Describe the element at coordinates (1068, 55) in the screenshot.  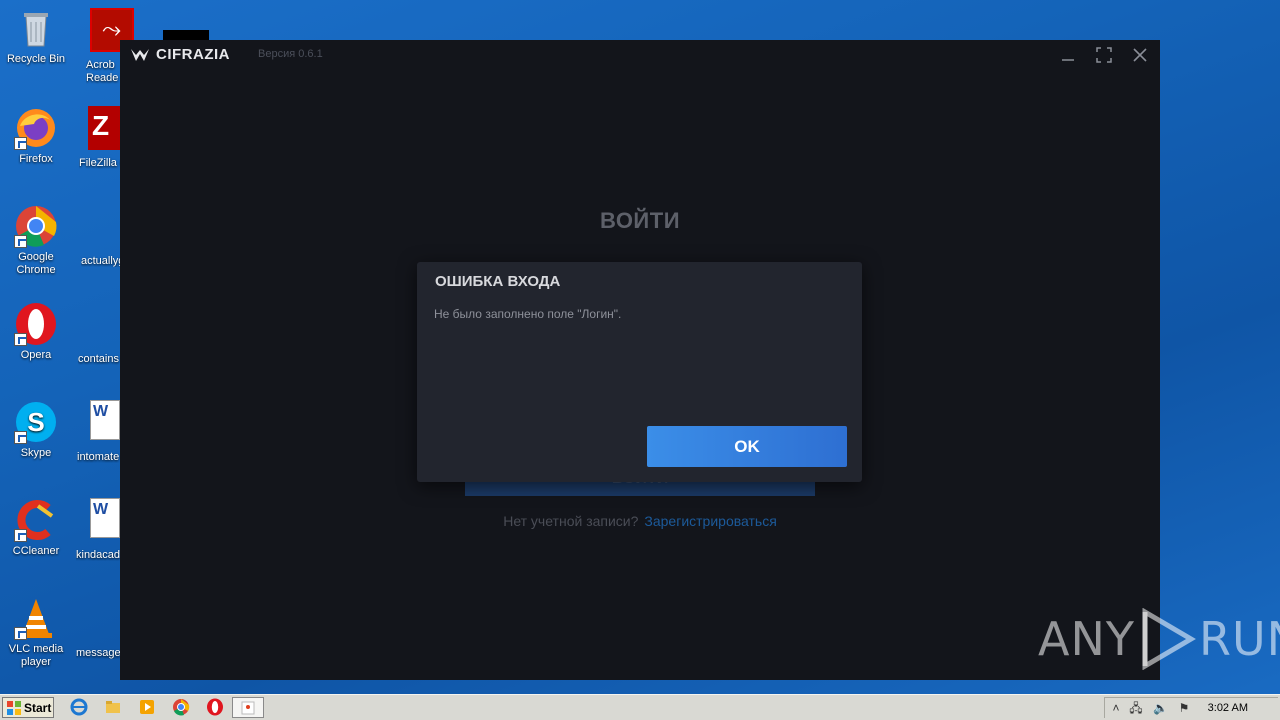
I see `minimize-button` at that location.